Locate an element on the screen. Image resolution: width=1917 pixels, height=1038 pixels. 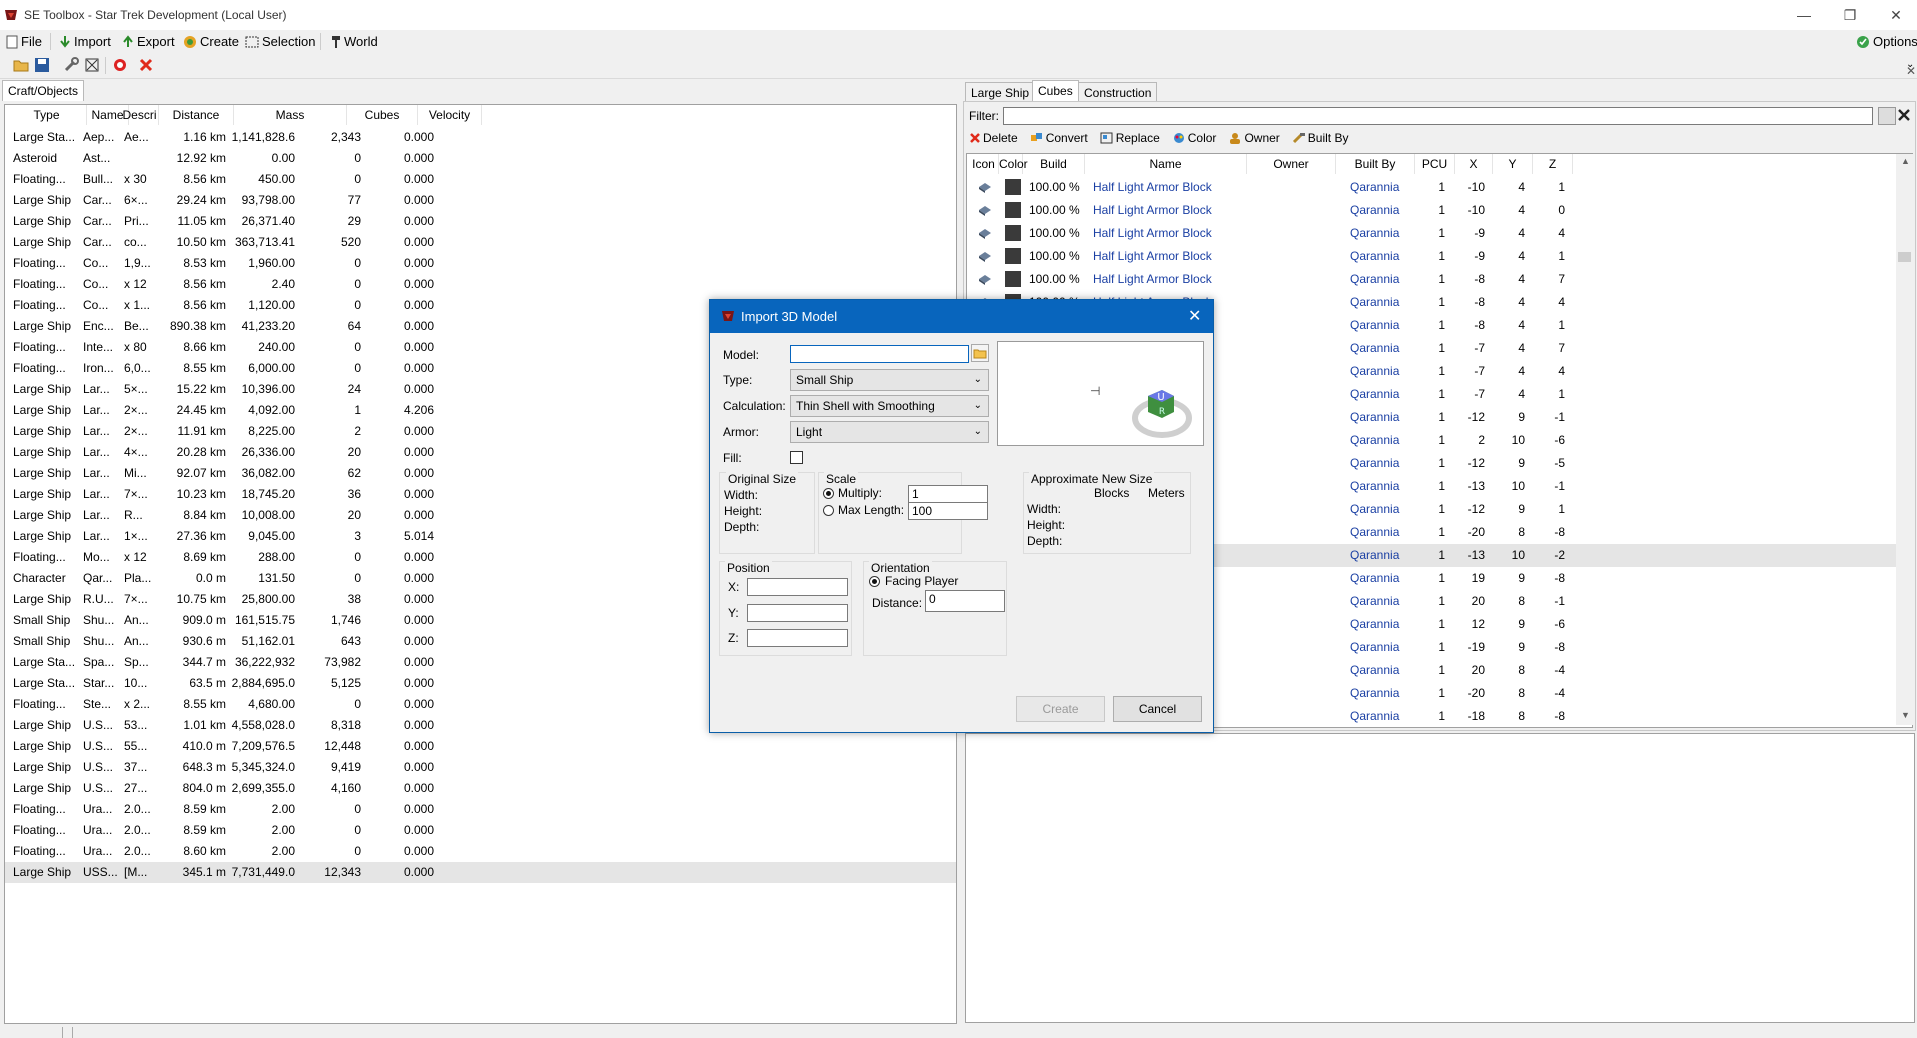
column-header: Cubes is located at coordinates (382, 115).